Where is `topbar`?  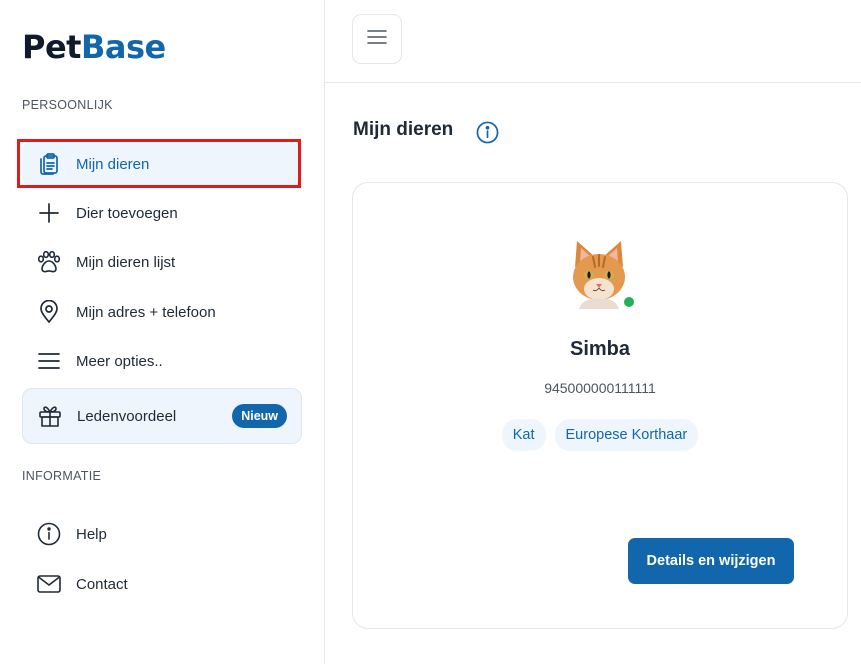 topbar is located at coordinates (593, 41).